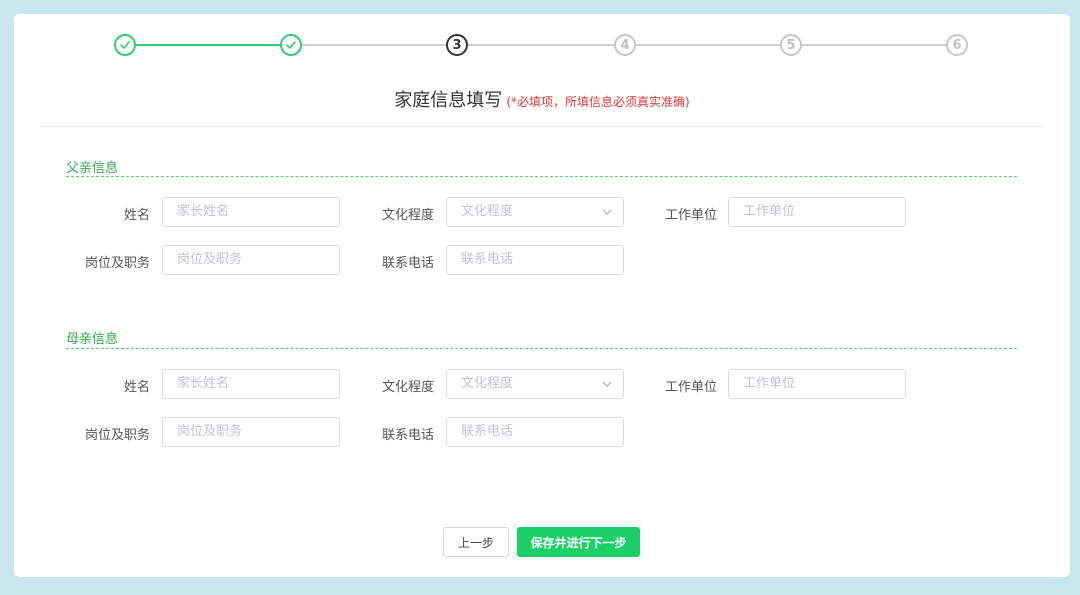 The height and width of the screenshot is (595, 1080). What do you see at coordinates (136, 215) in the screenshot?
I see `father-name-label: 姓名` at bounding box center [136, 215].